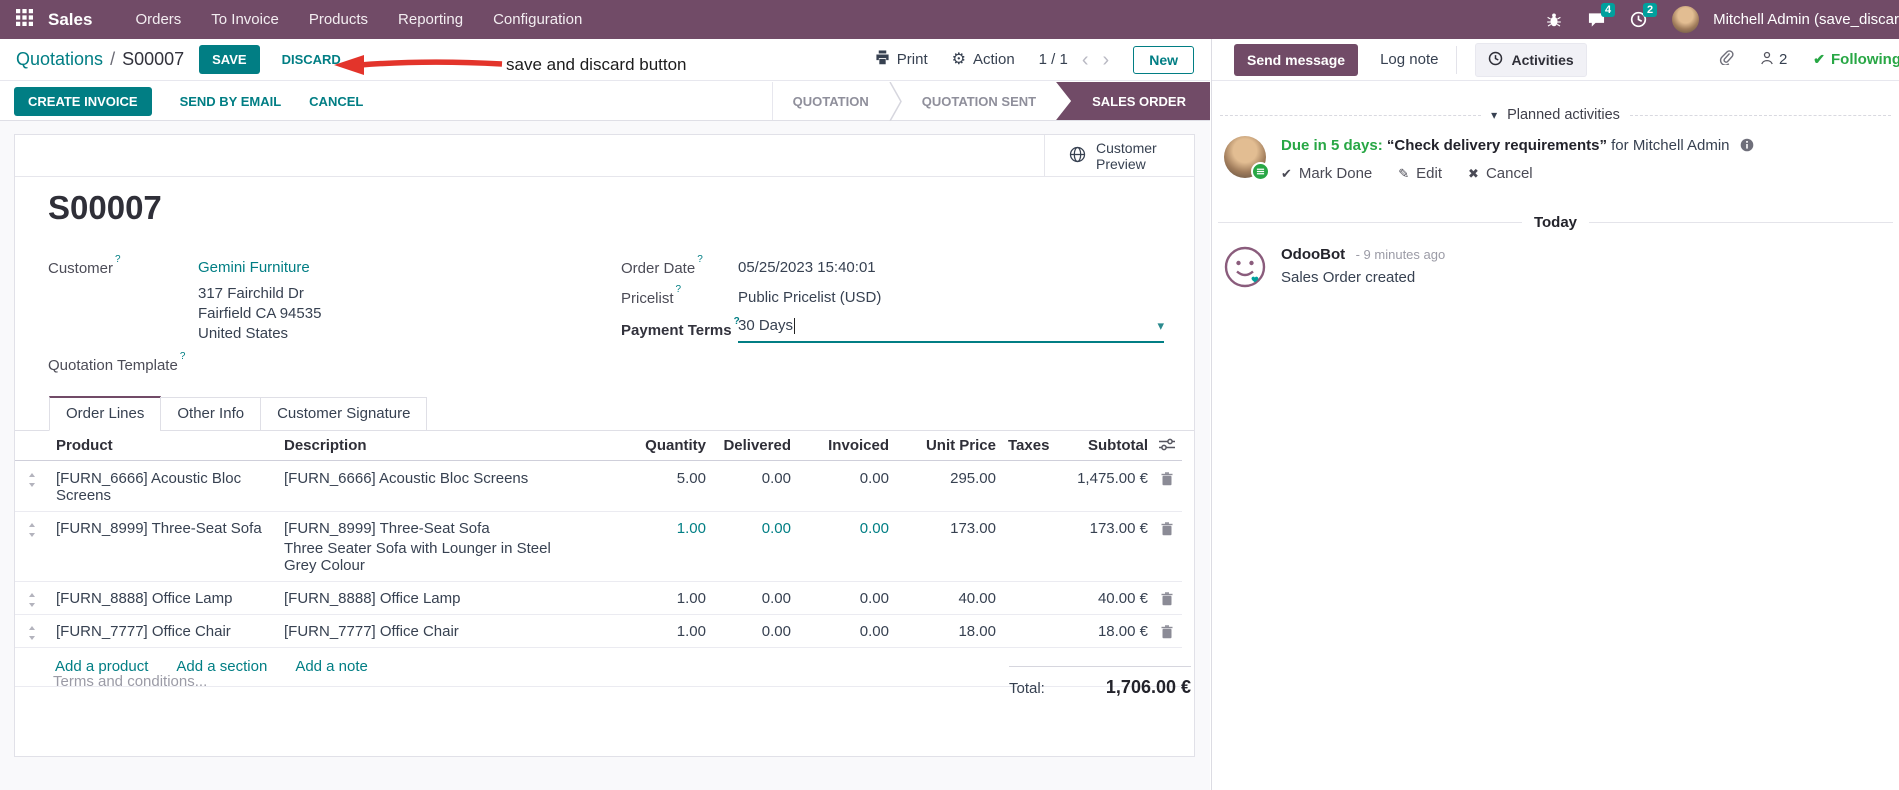 This screenshot has height=790, width=1899. What do you see at coordinates (1563, 115) in the screenshot?
I see `planned-activities-label: Planned activities` at bounding box center [1563, 115].